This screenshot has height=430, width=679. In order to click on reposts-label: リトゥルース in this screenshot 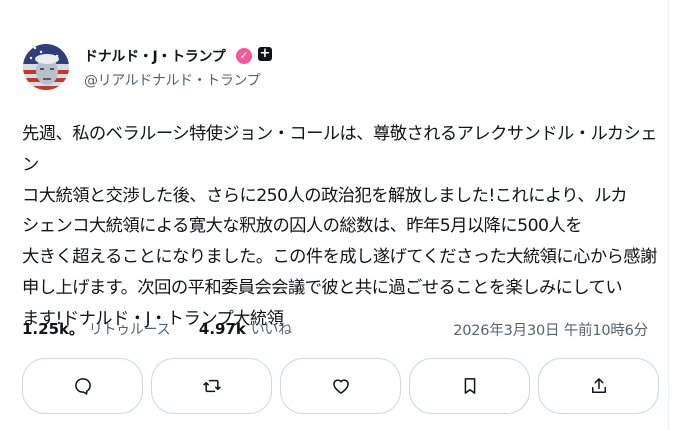, I will do `click(130, 330)`.